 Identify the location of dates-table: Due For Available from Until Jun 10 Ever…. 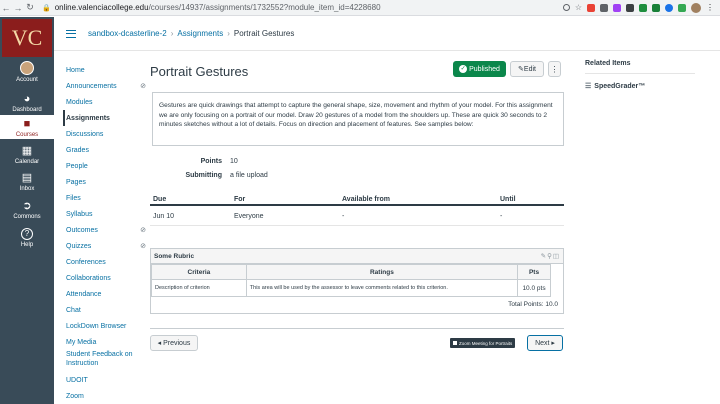
(357, 209).